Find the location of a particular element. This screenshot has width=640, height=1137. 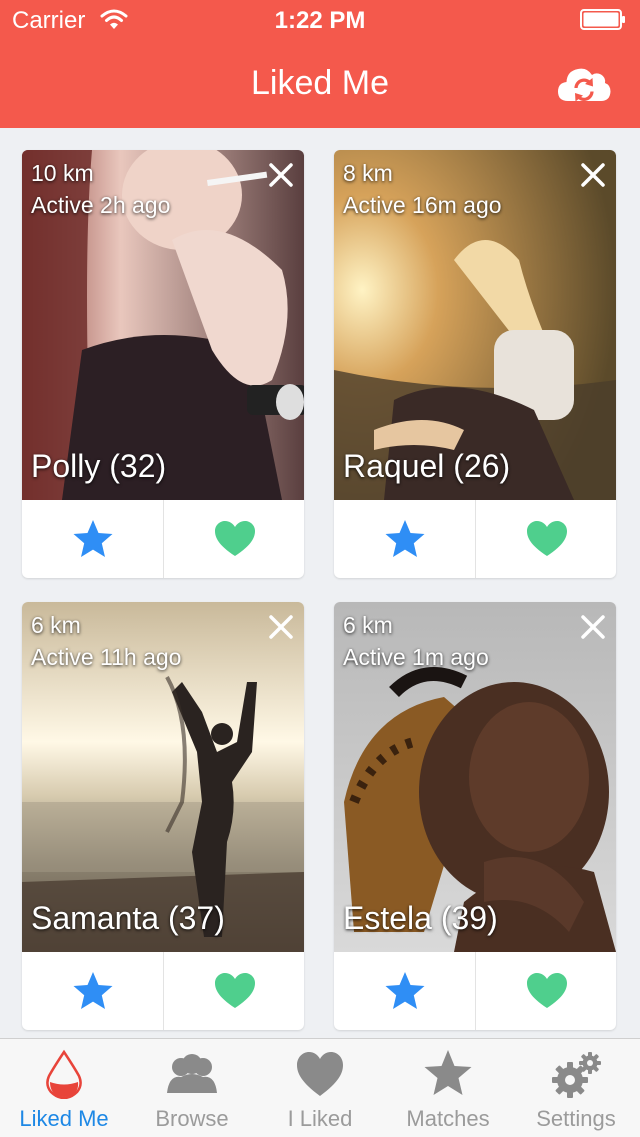

last-active-label: Active 1m ago is located at coordinates (416, 657).